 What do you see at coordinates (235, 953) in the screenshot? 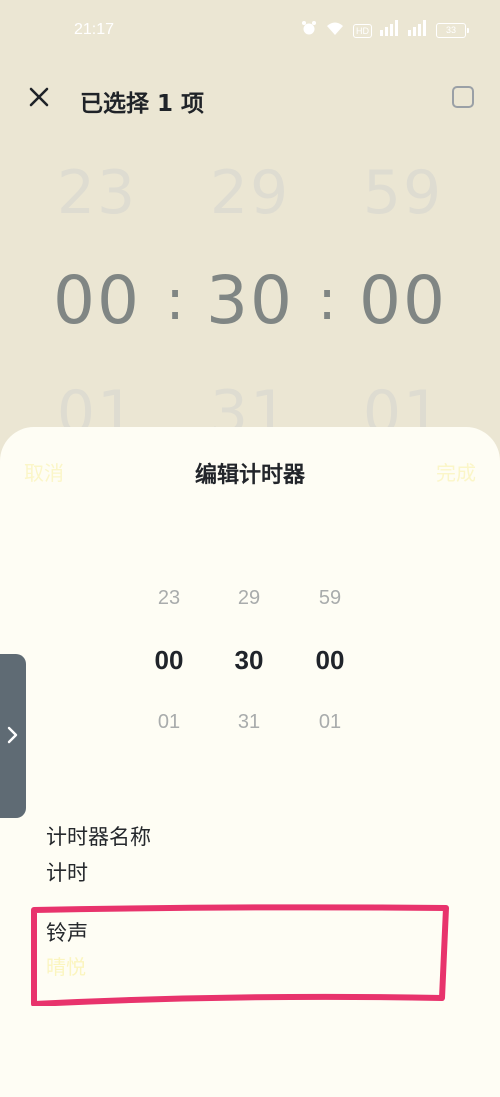
I see `ringtone-row: 铃声 晴悦` at bounding box center [235, 953].